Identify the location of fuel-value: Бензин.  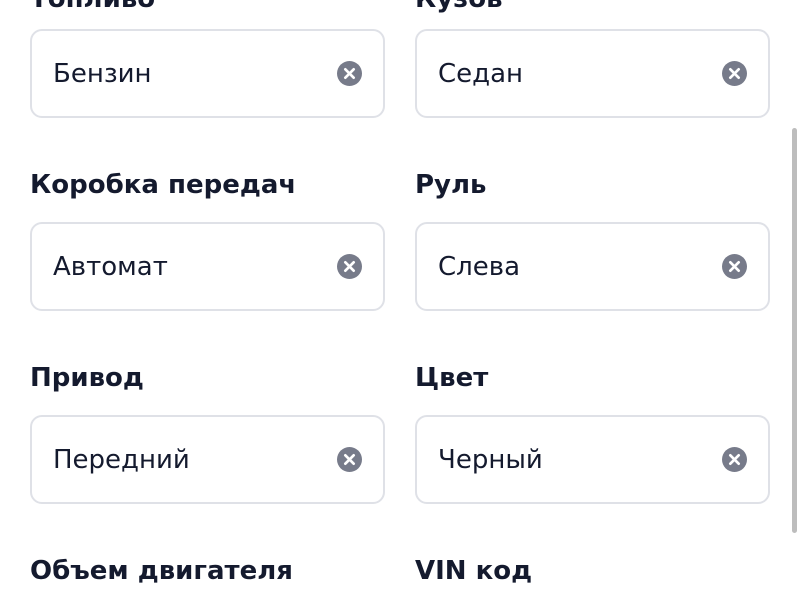
(102, 73).